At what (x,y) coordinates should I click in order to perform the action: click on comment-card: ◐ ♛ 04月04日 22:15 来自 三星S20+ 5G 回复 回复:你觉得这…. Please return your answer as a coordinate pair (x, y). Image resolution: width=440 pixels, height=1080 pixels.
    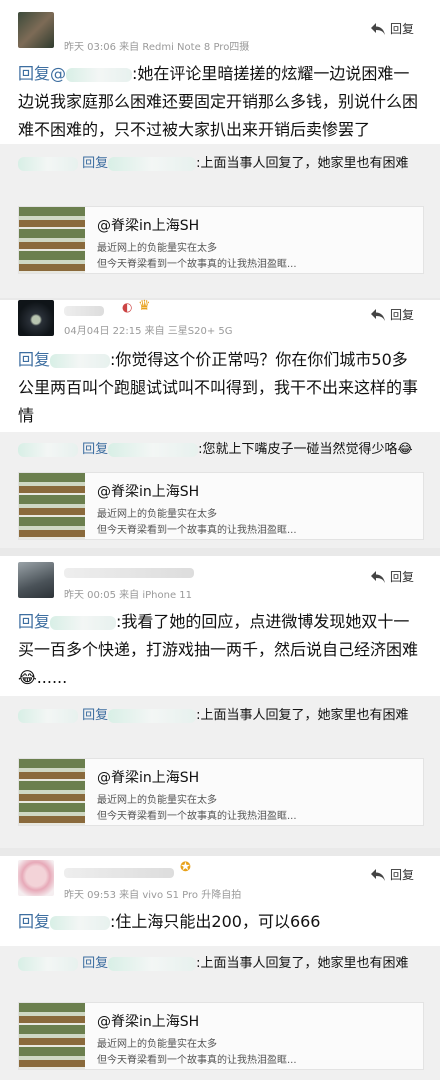
    Looking at the image, I should click on (220, 365).